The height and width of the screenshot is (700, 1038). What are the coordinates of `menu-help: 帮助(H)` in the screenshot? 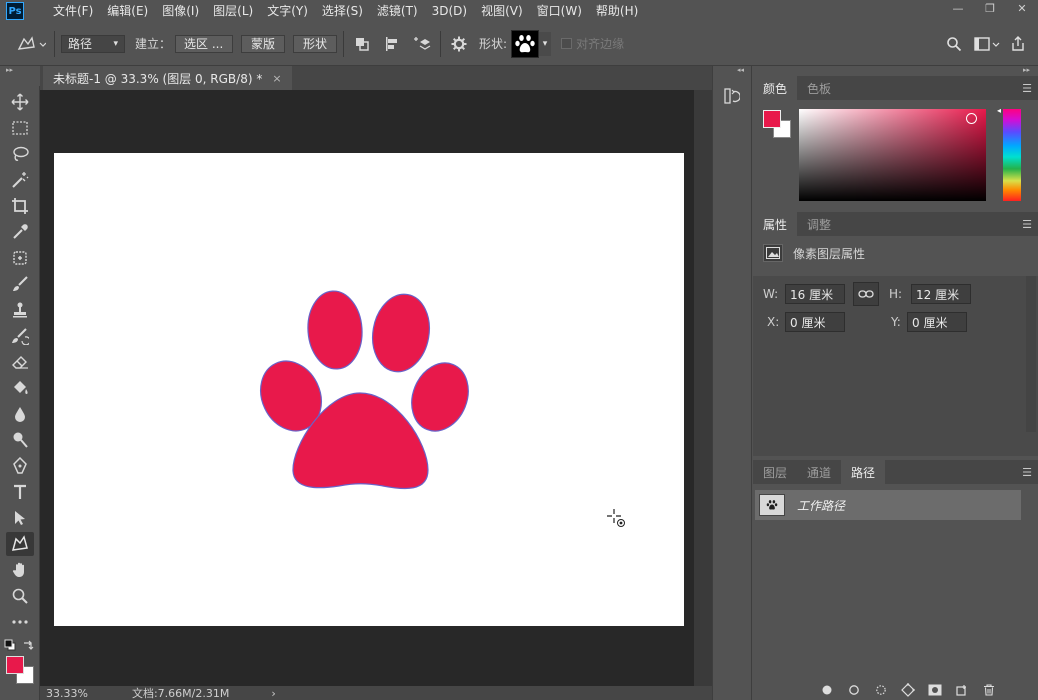 It's located at (617, 11).